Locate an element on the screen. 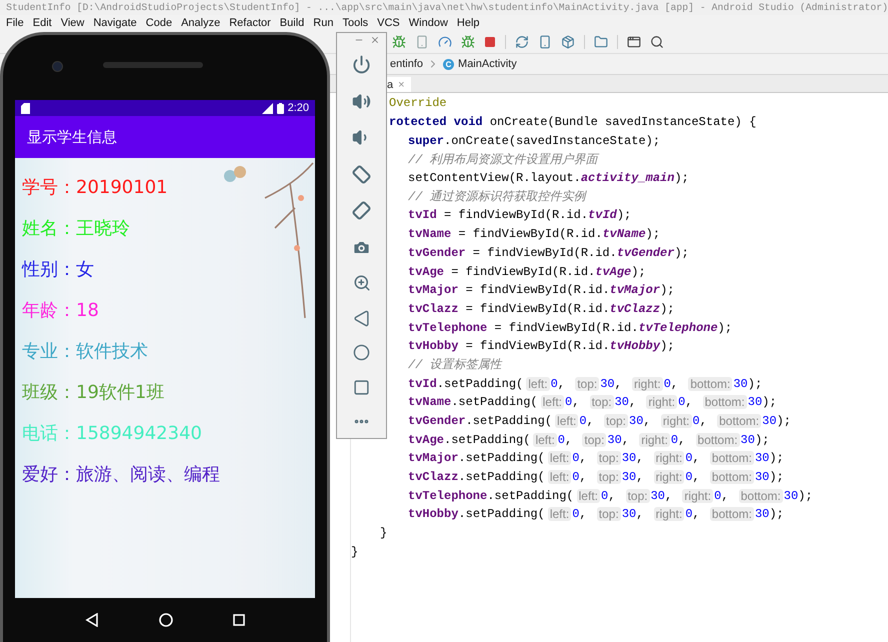 The image size is (888, 642). window-icon is located at coordinates (634, 42).